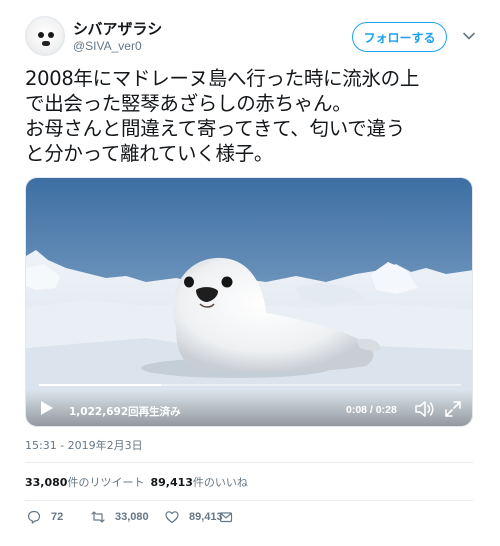  I want to click on like-label: 件のいいね, so click(220, 482).